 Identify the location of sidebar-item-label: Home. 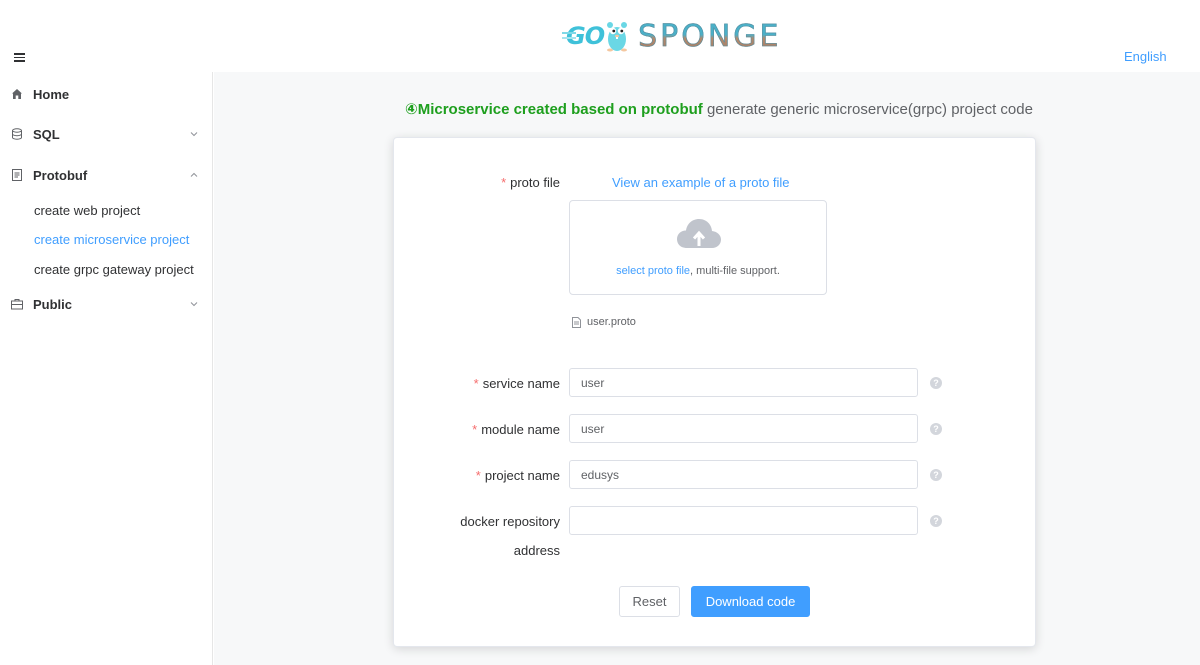
(51, 94).